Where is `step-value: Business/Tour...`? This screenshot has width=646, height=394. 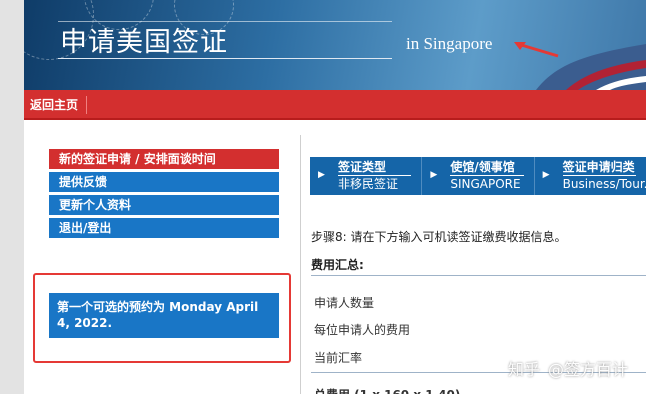 step-value: Business/Tour... is located at coordinates (604, 184).